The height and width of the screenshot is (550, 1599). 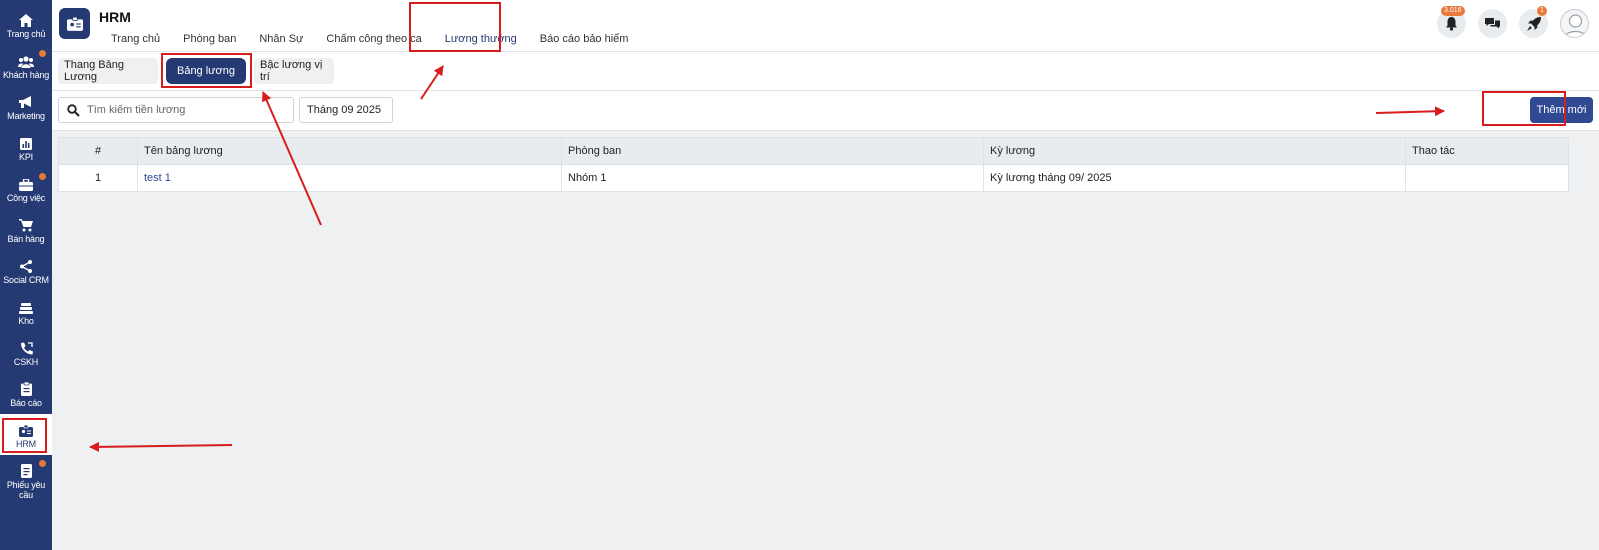 I want to click on sidebar-item-label: Phiếu yêu cầu, so click(x=26, y=490).